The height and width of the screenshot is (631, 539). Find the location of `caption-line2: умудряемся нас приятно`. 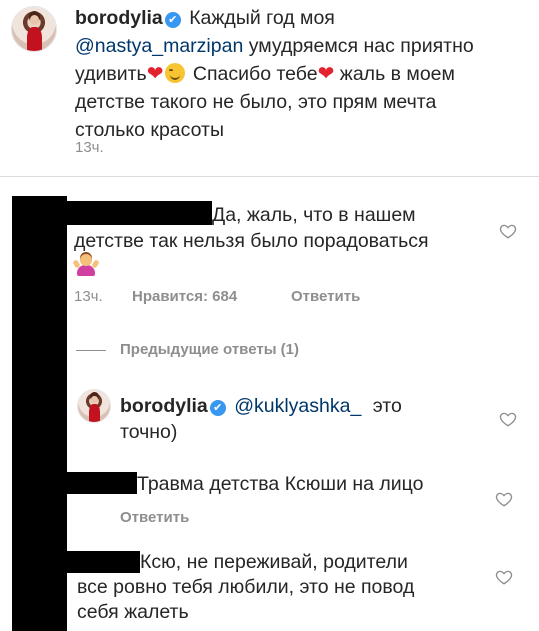

caption-line2: умудряемся нас приятно is located at coordinates (361, 46).